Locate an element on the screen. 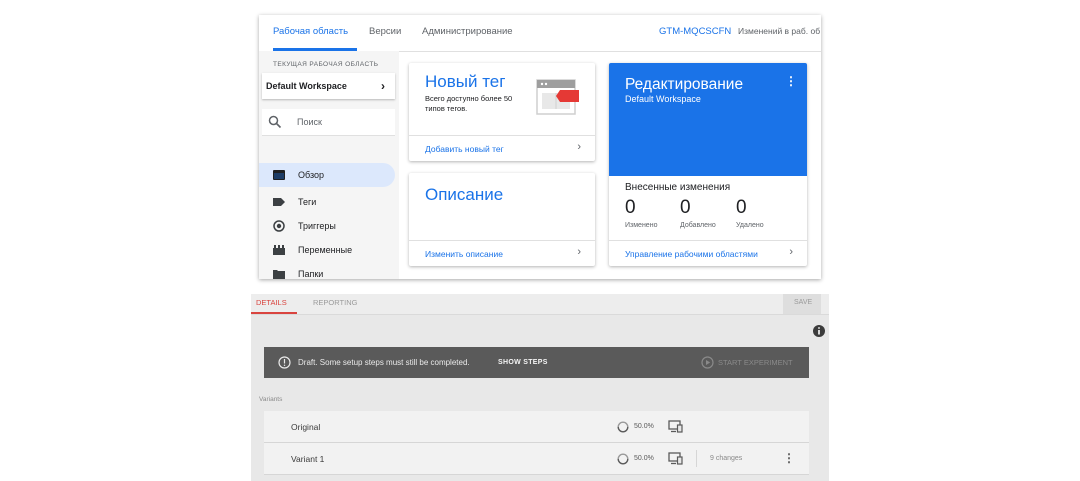  search-placeholder: Поиск is located at coordinates (309, 122).